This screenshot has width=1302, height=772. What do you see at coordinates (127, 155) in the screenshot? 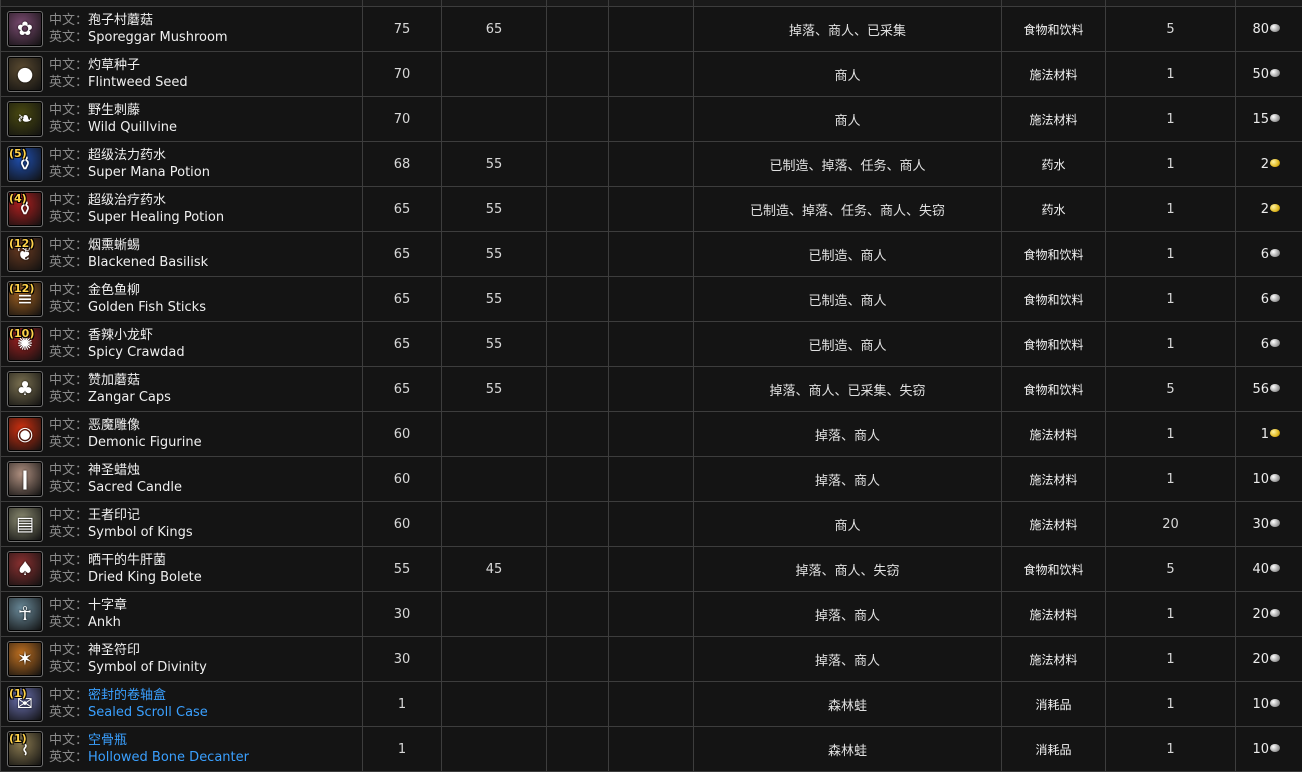
I see `item-name-cn: 超级法力药水` at bounding box center [127, 155].